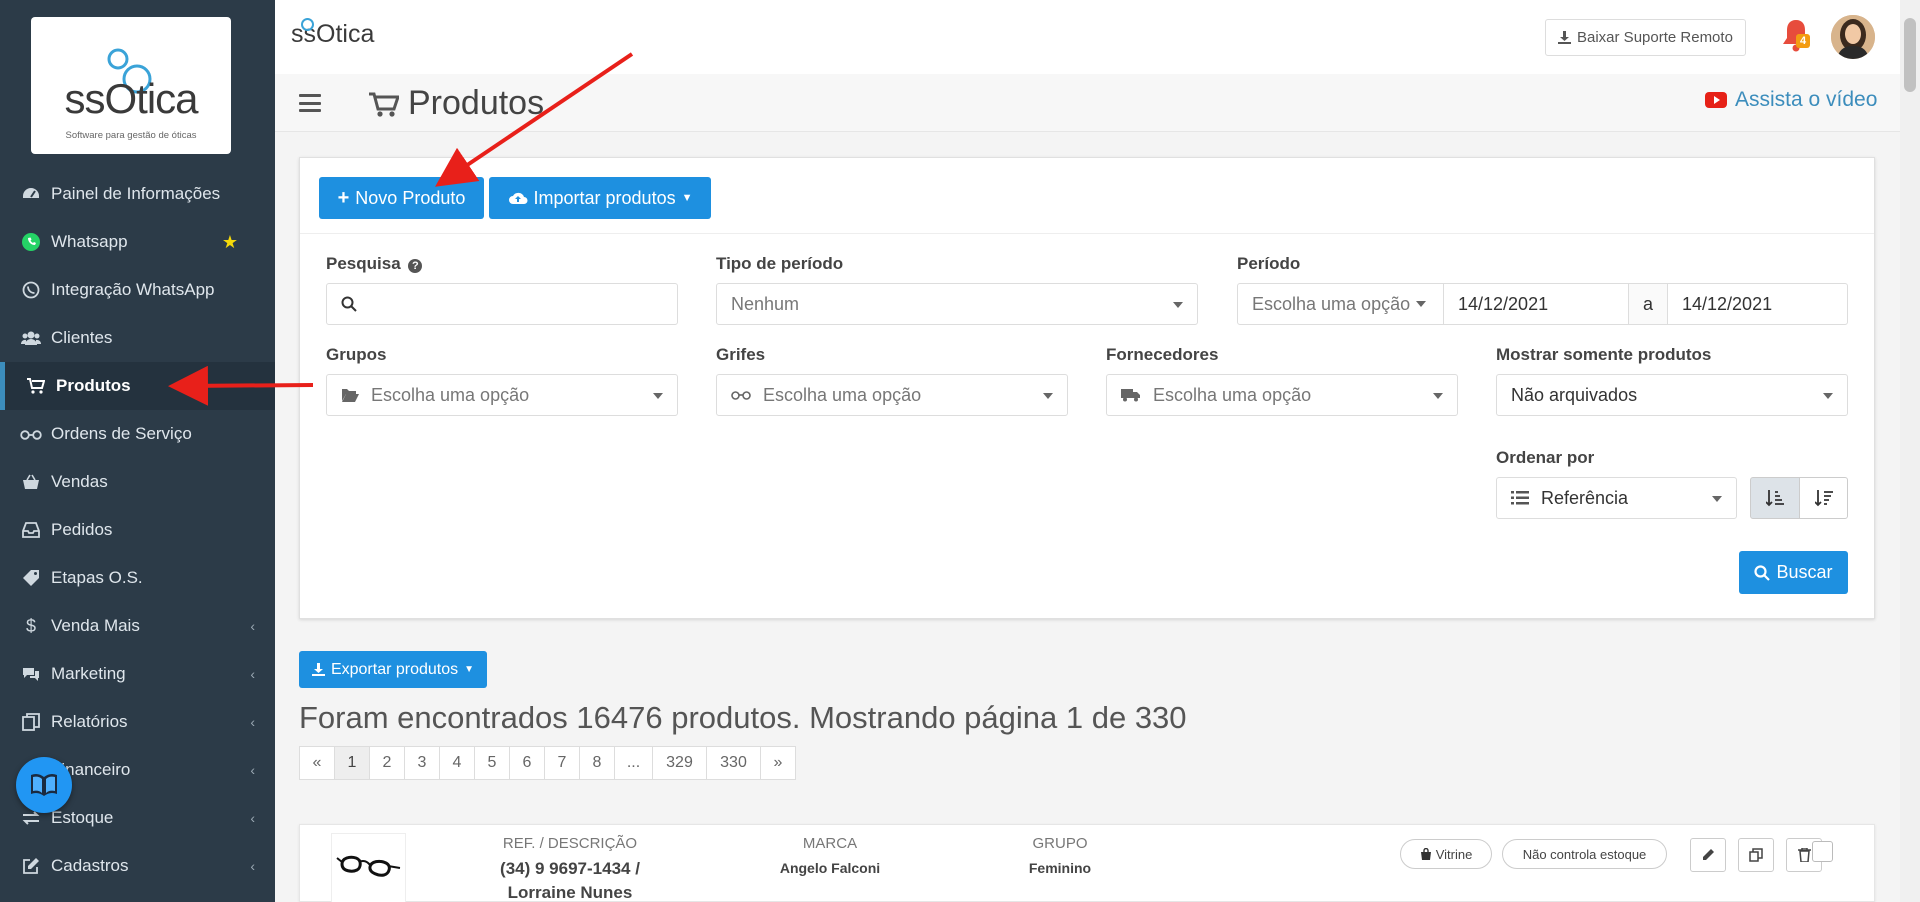  Describe the element at coordinates (410, 197) in the screenshot. I see `new-product-label: Novo Produto` at that location.